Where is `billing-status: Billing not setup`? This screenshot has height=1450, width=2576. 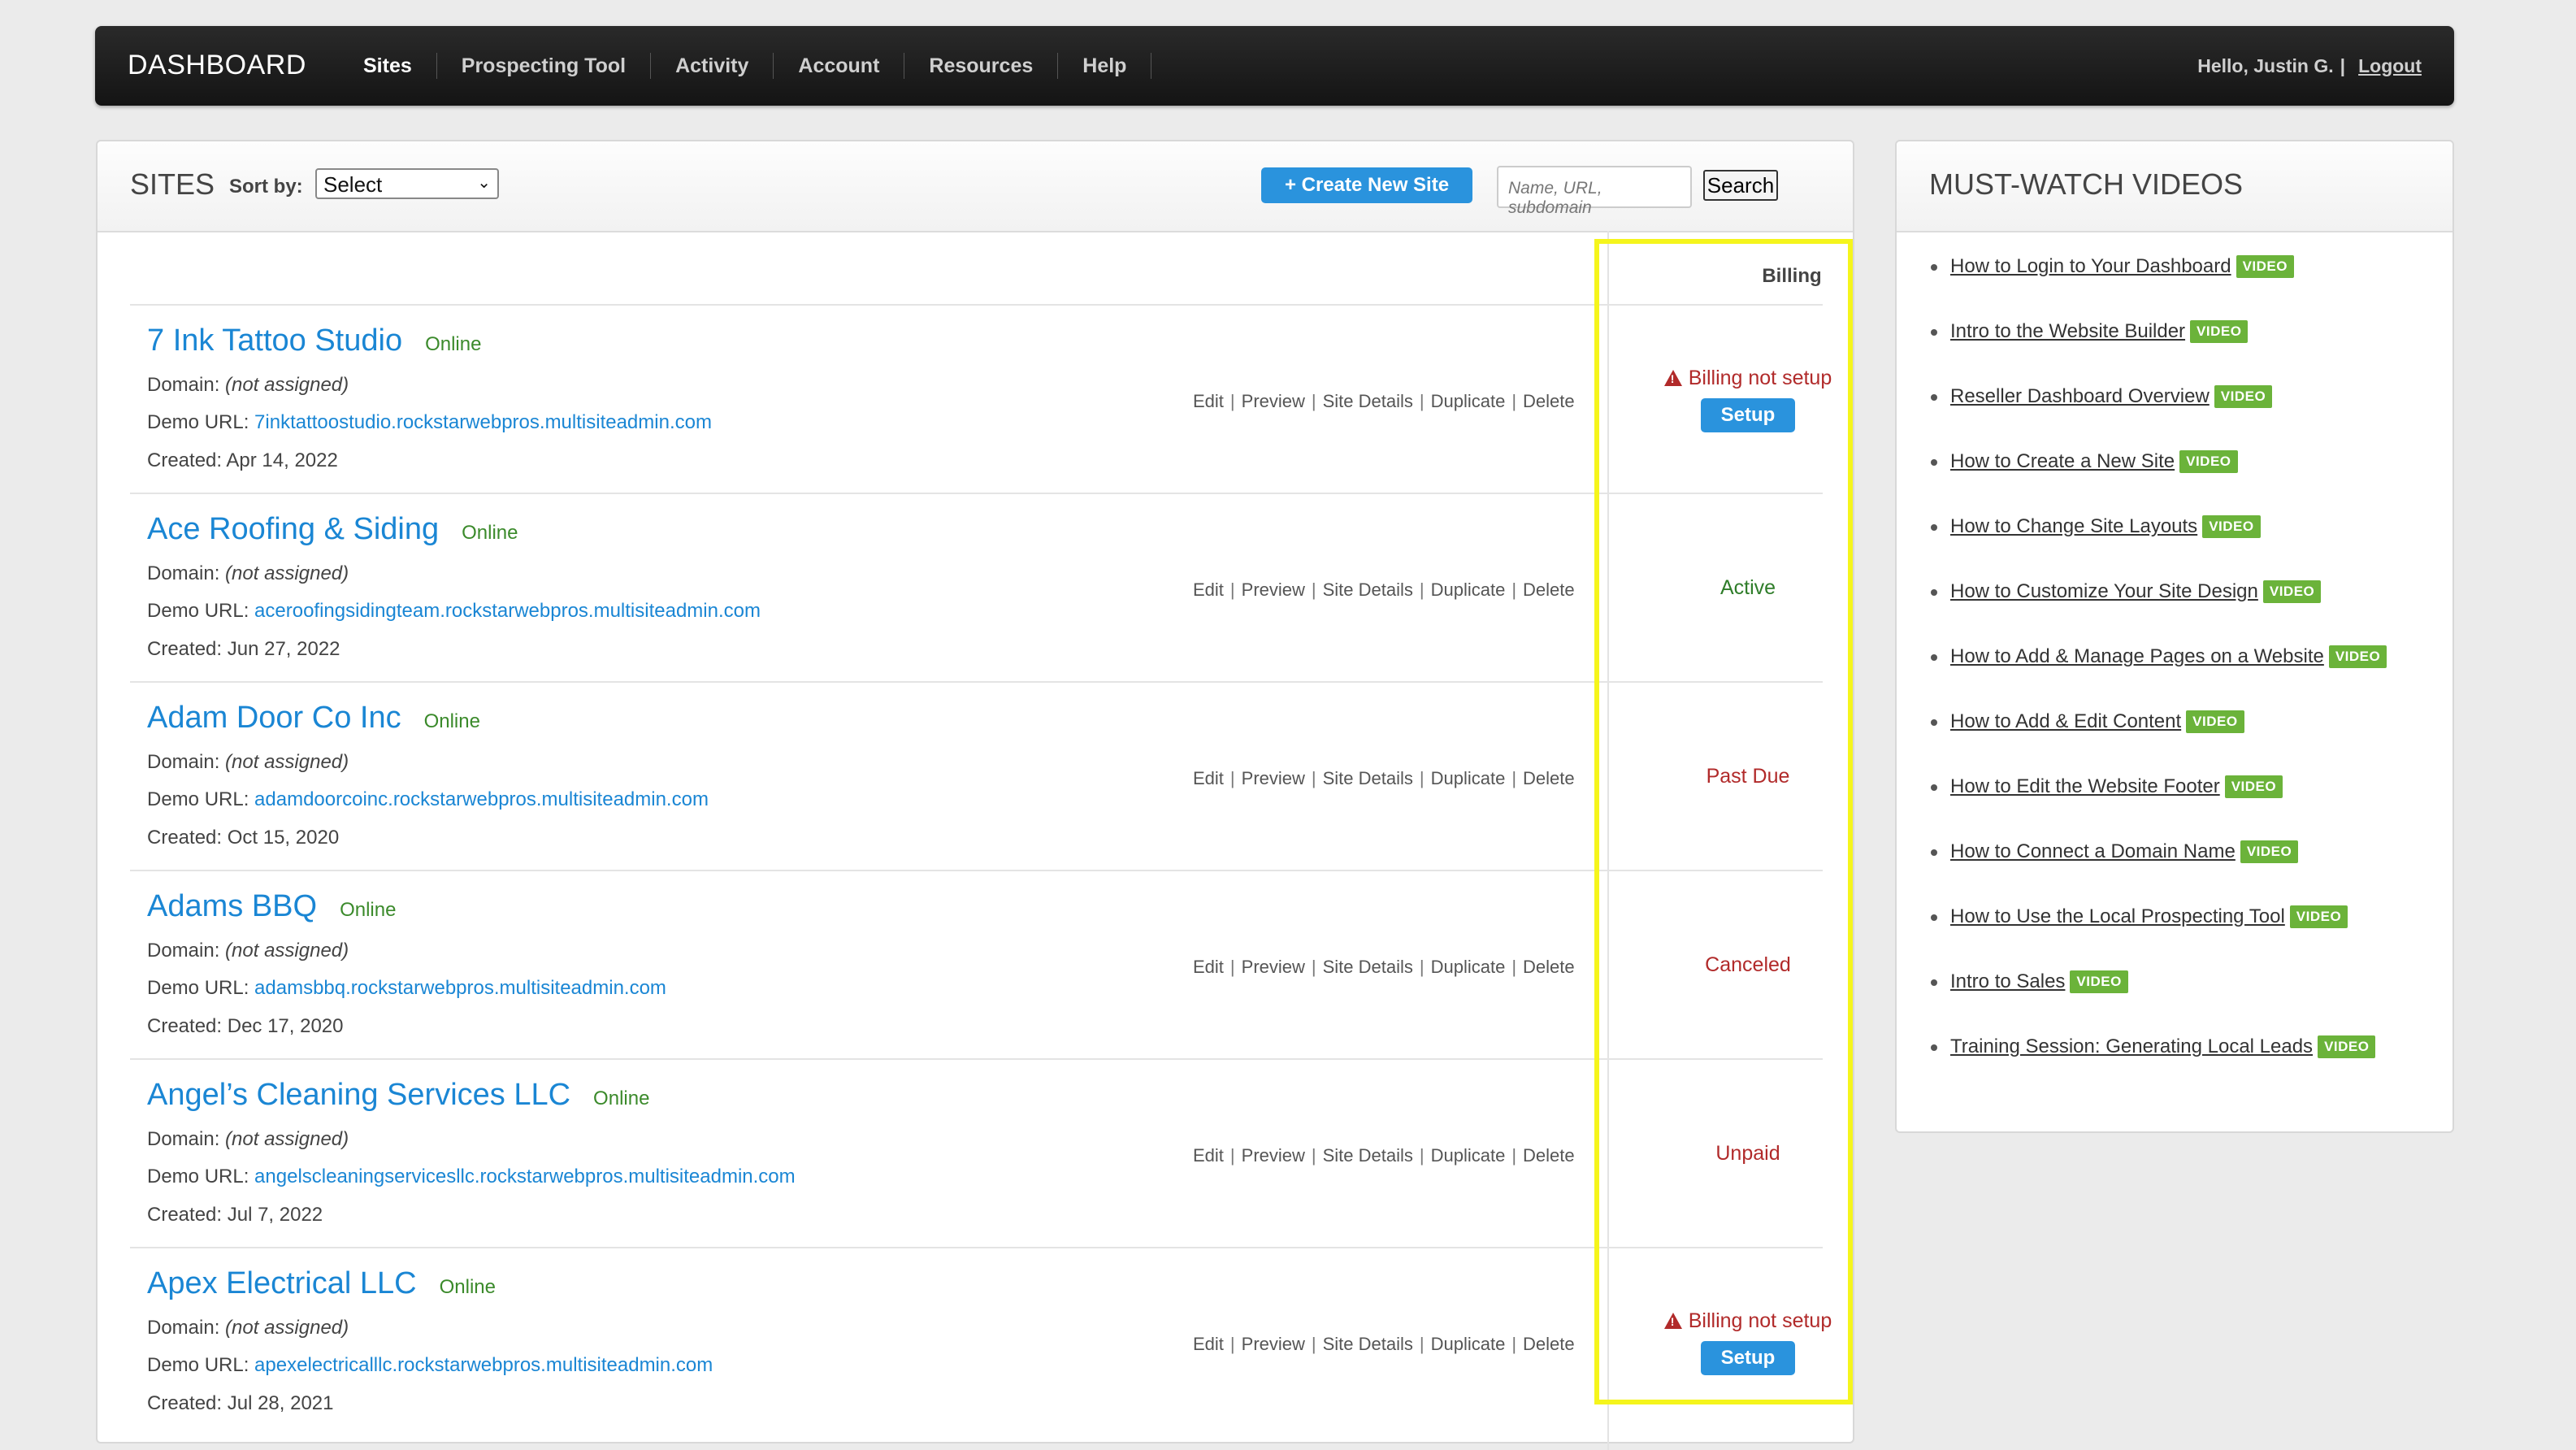 billing-status: Billing not setup is located at coordinates (1747, 378).